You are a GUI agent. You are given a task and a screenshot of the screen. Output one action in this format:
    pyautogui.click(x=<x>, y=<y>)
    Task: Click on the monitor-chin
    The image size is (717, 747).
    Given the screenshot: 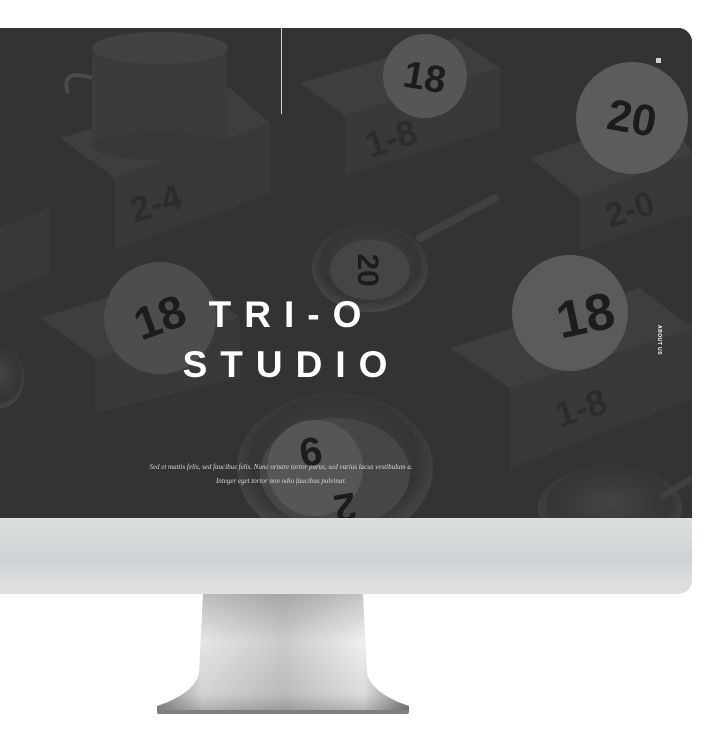 What is the action you would take?
    pyautogui.click(x=346, y=556)
    